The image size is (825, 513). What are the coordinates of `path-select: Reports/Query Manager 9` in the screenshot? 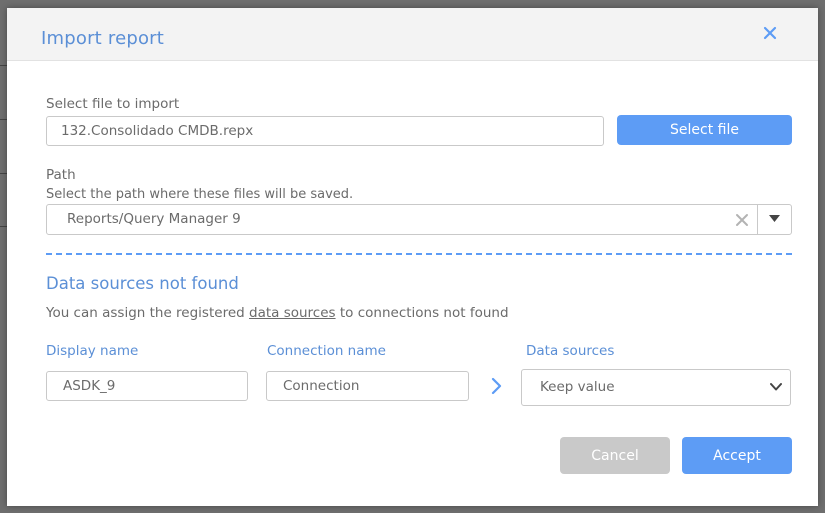 It's located at (419, 219).